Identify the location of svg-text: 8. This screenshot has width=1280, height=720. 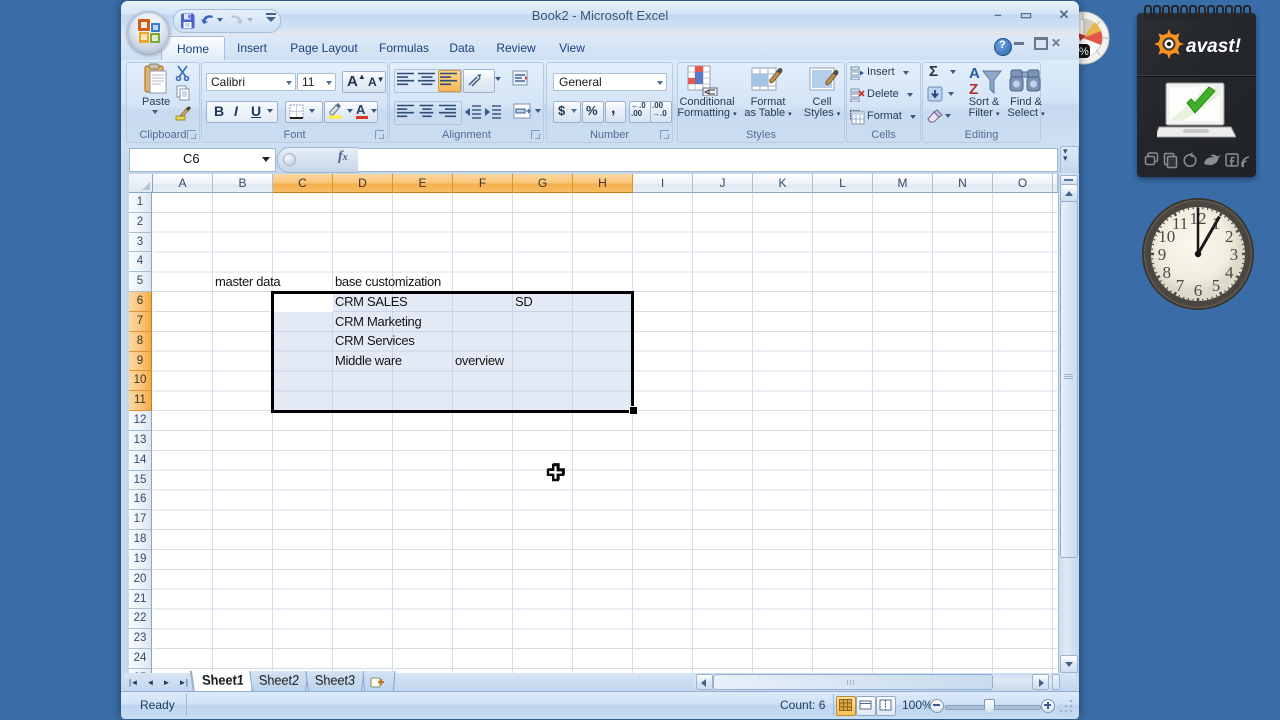
(1167, 272).